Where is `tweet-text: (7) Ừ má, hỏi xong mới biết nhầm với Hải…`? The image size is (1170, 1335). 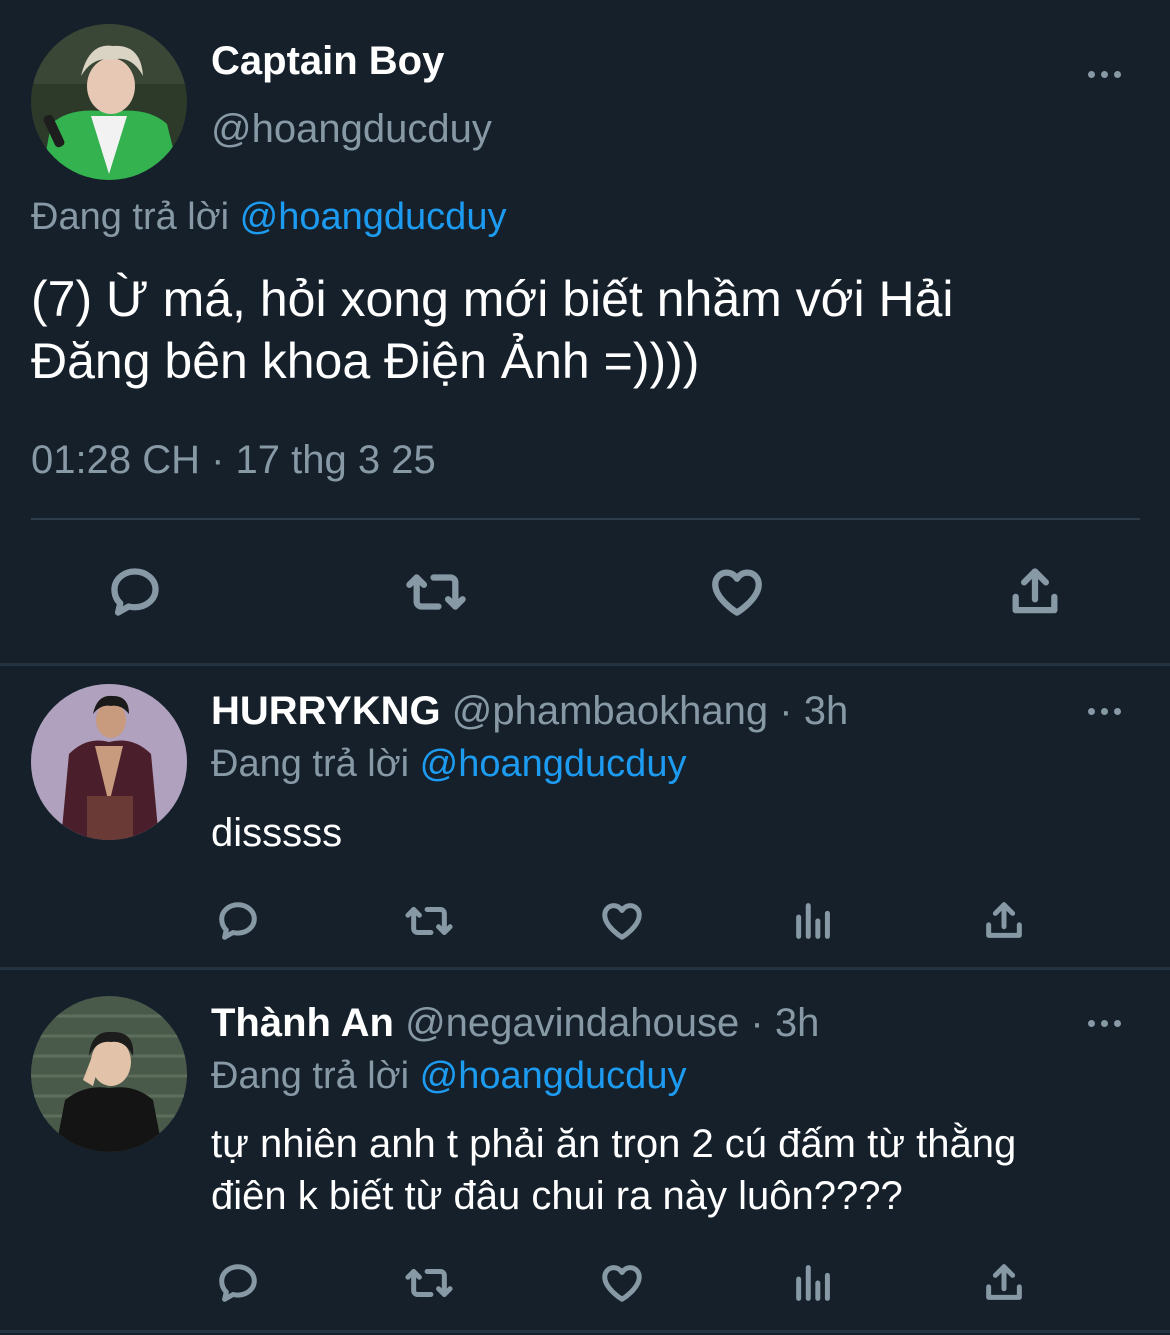 tweet-text: (7) Ừ má, hỏi xong mới biết nhầm với Hải… is located at coordinates (492, 330).